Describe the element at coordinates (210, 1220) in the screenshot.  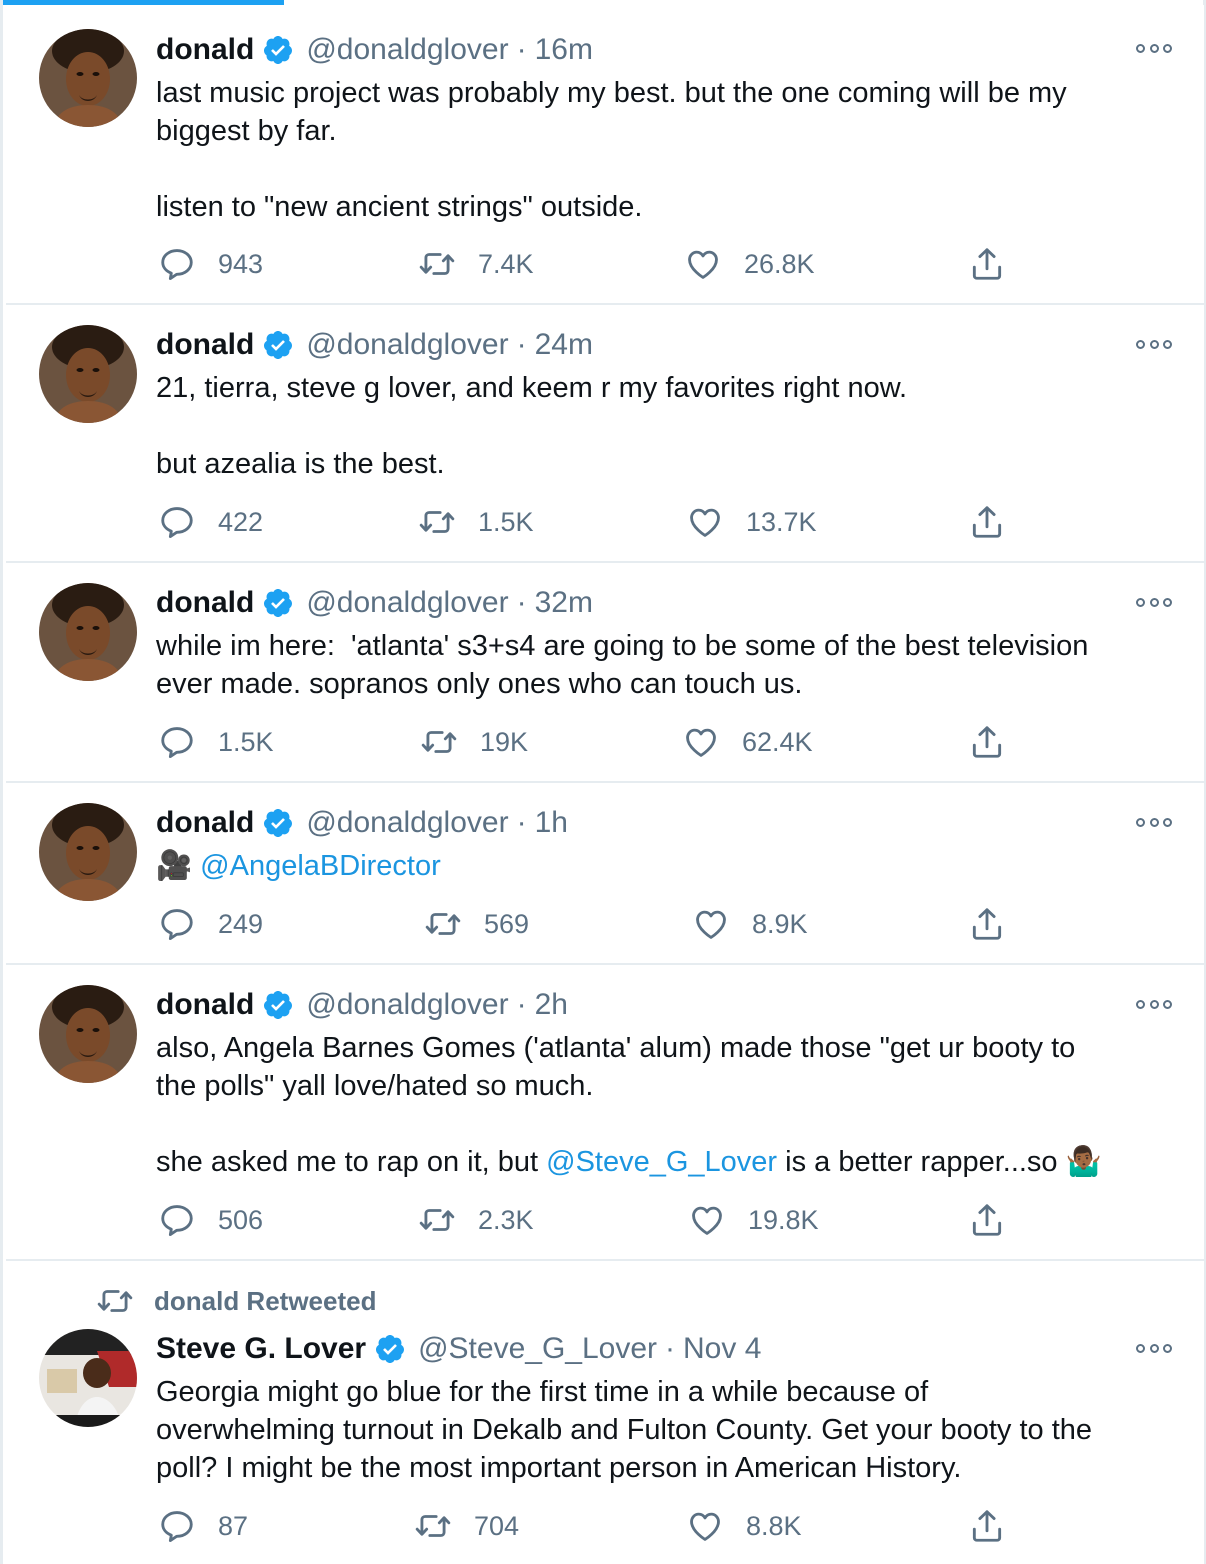
I see `reply-button: 506` at that location.